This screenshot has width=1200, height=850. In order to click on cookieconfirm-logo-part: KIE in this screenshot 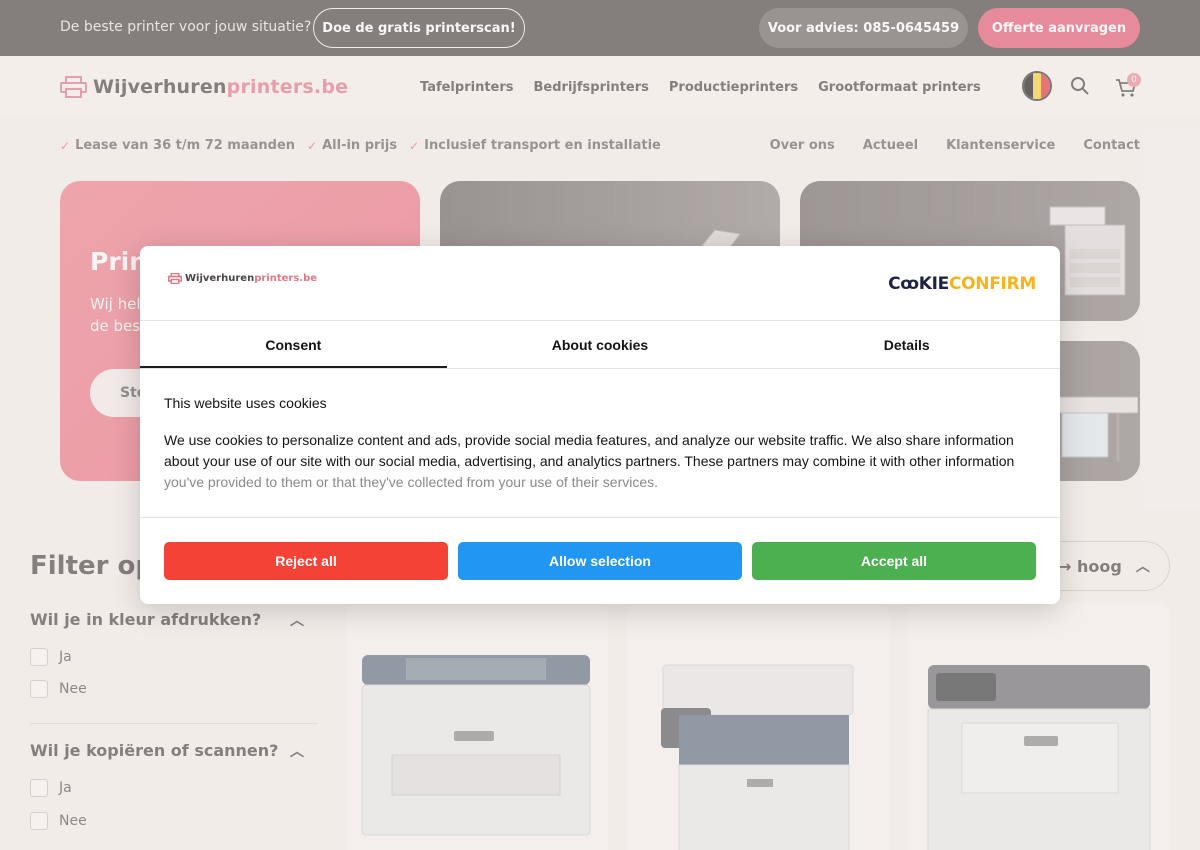, I will do `click(934, 284)`.